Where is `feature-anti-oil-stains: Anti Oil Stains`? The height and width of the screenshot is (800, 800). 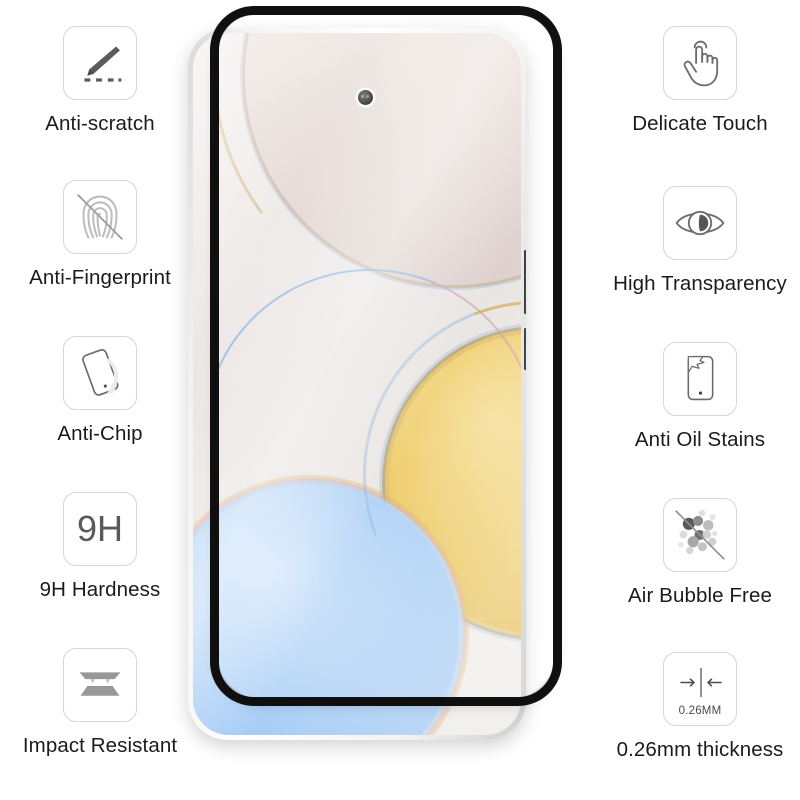
feature-anti-oil-stains: Anti Oil Stains is located at coordinates (700, 397).